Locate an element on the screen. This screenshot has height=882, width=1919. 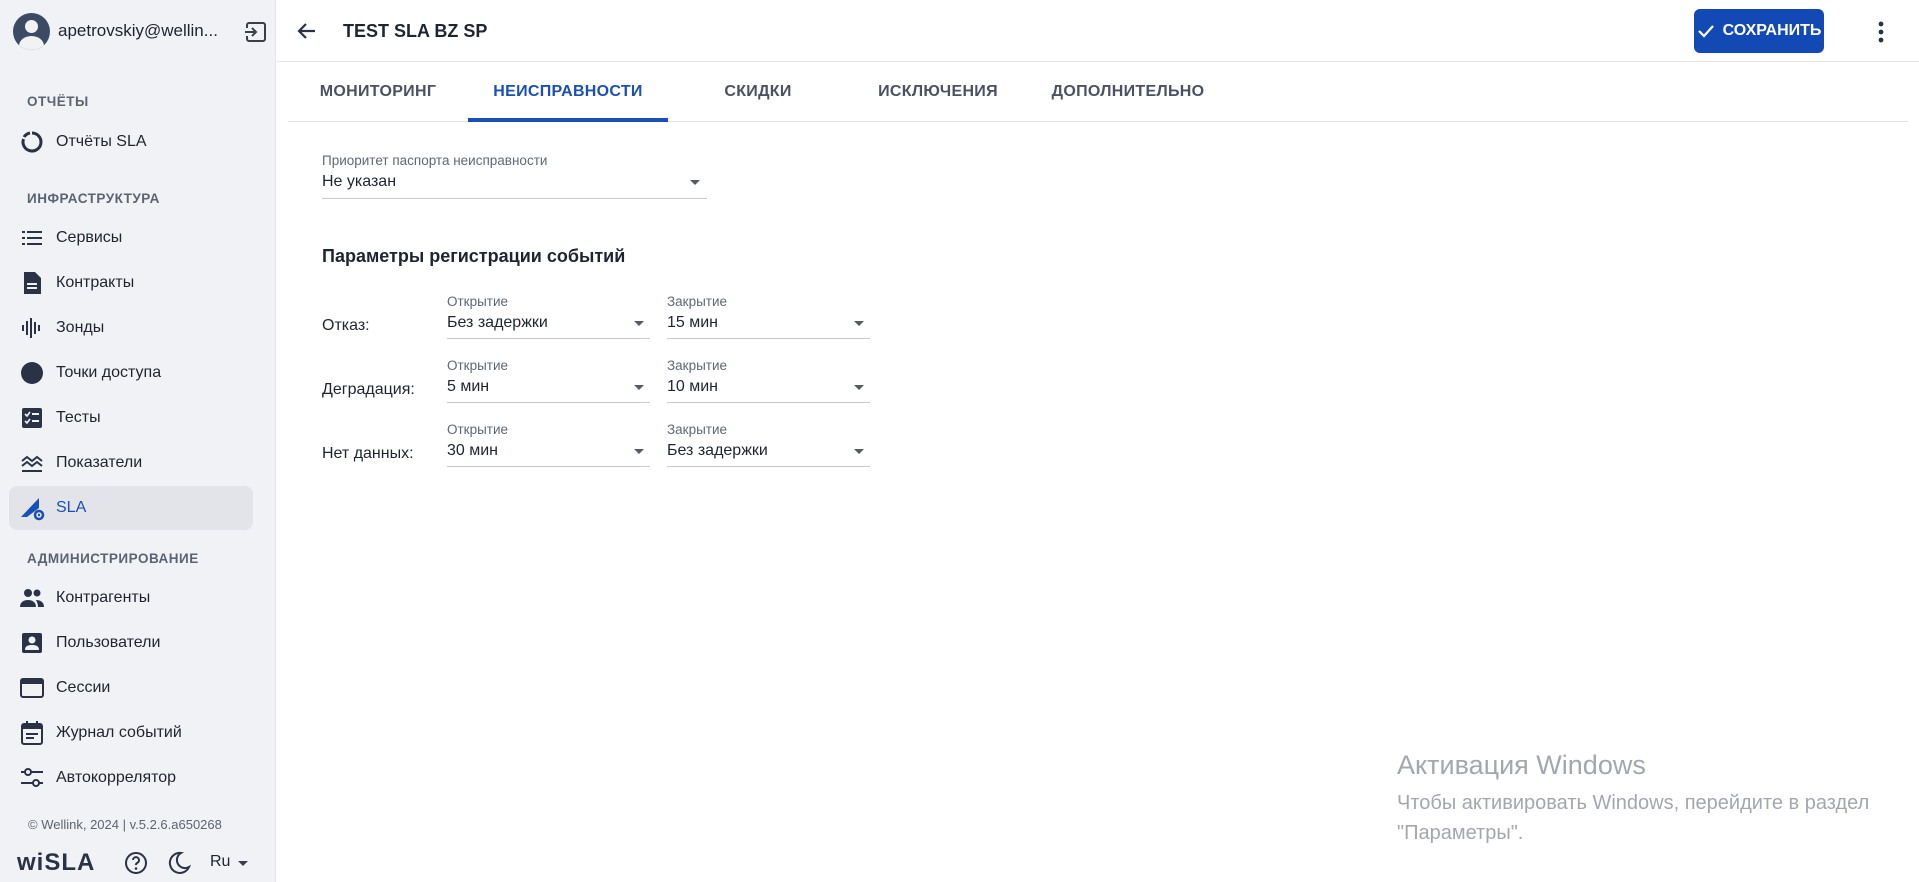
windows-activation-title: Активация Windows is located at coordinates (1521, 765).